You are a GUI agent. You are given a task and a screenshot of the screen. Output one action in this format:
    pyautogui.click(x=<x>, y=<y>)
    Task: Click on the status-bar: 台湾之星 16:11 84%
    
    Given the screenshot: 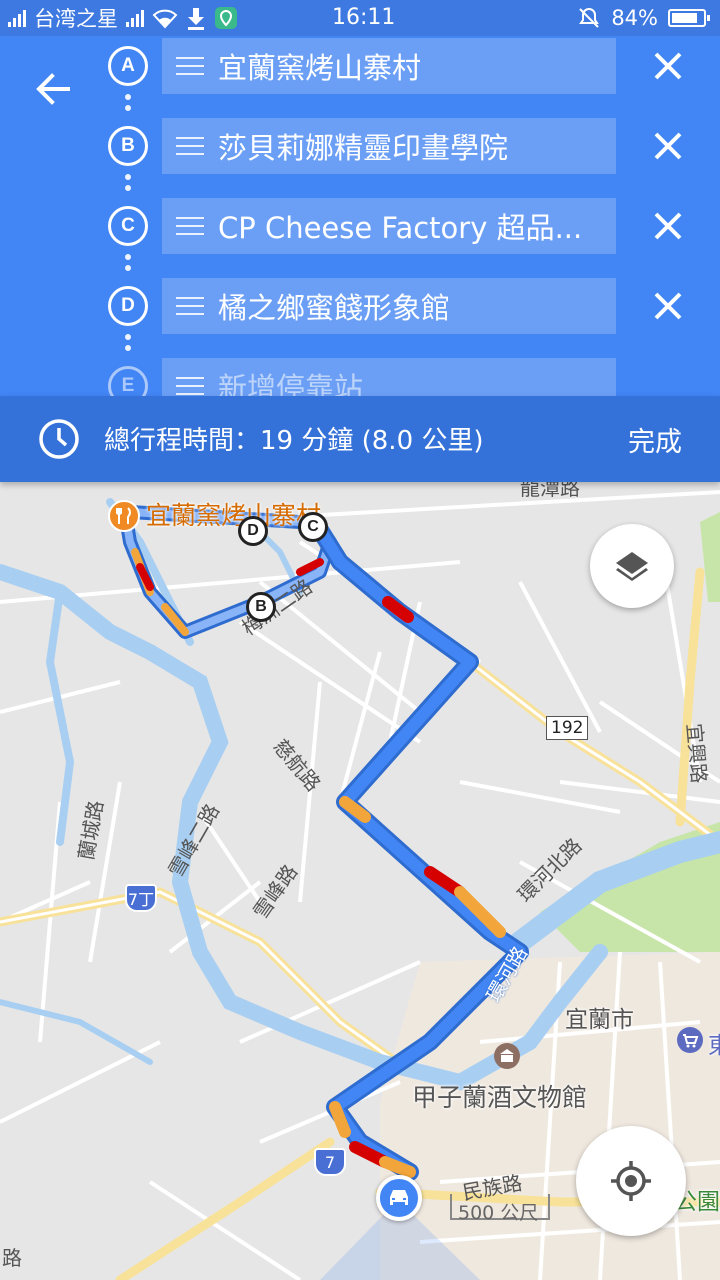 What is the action you would take?
    pyautogui.click(x=360, y=18)
    